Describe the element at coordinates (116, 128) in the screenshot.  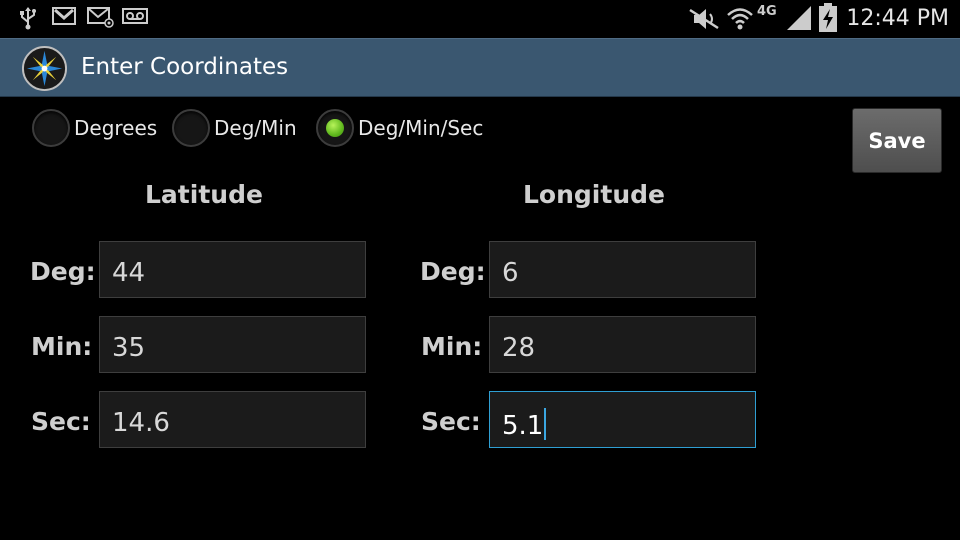
I see `radio-label-degrees: Degrees` at that location.